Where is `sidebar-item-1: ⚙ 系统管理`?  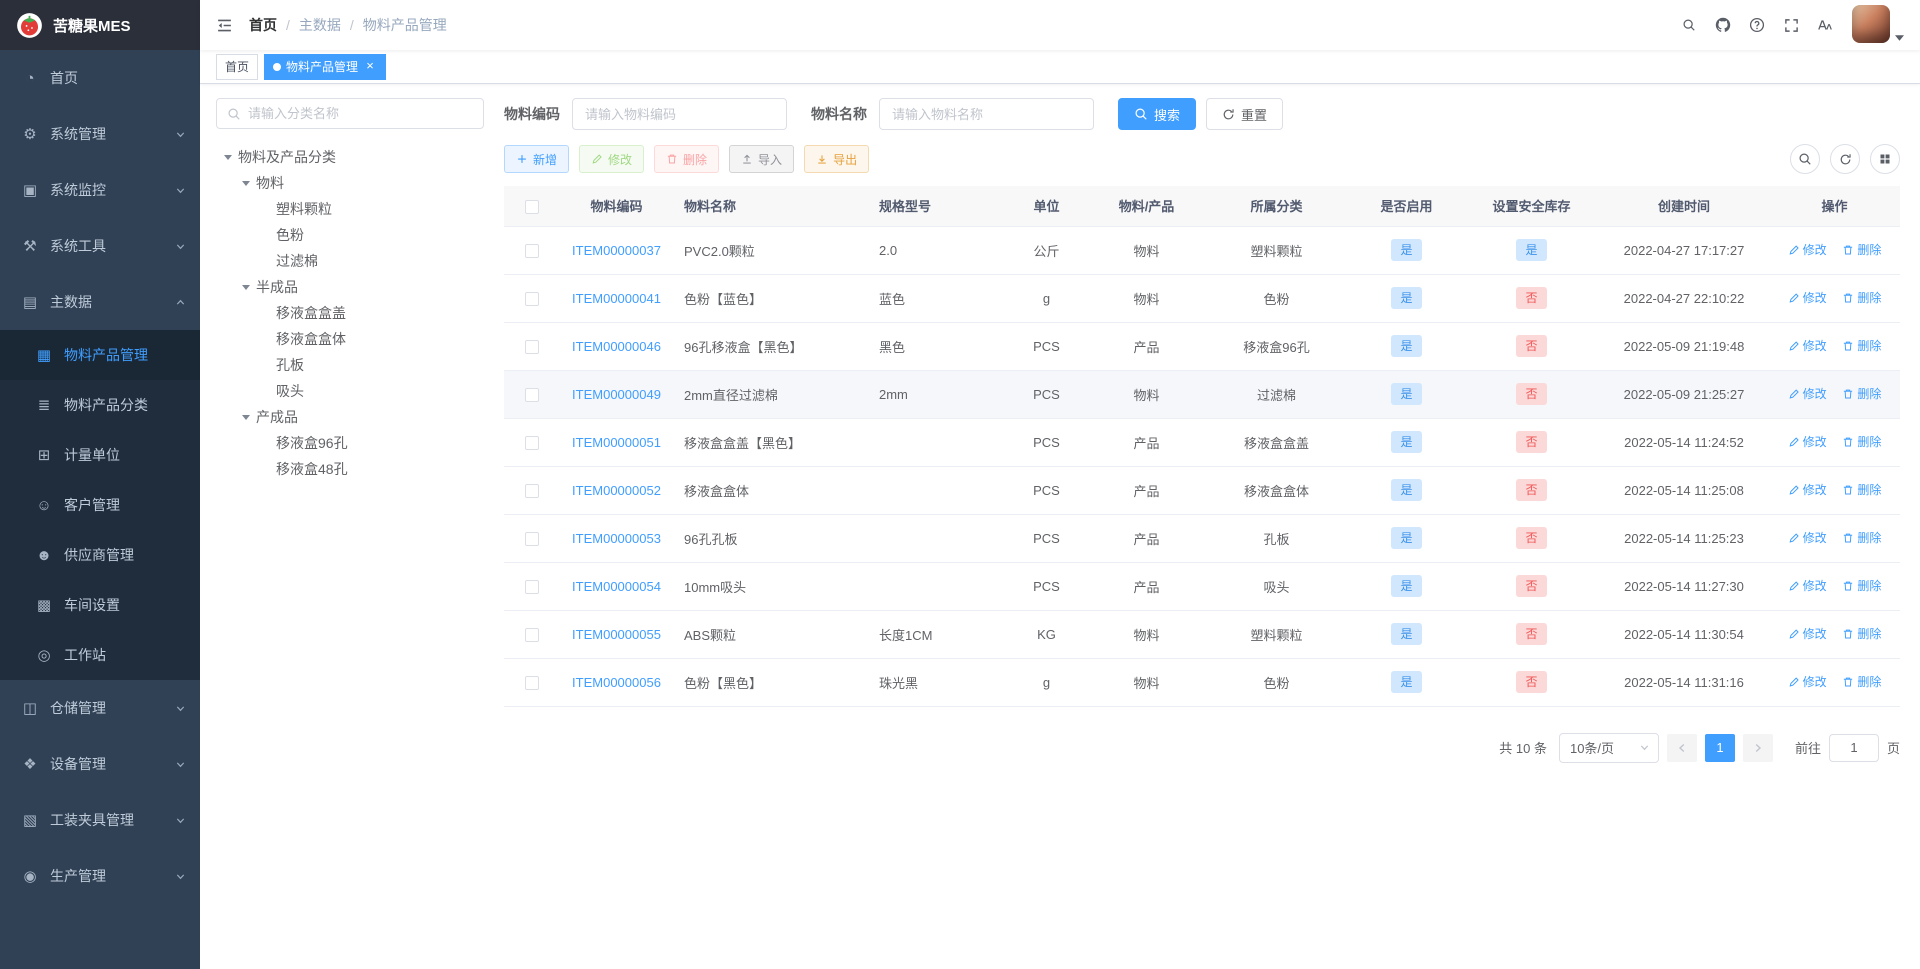
sidebar-item-1: ⚙ 系统管理 is located at coordinates (100, 134).